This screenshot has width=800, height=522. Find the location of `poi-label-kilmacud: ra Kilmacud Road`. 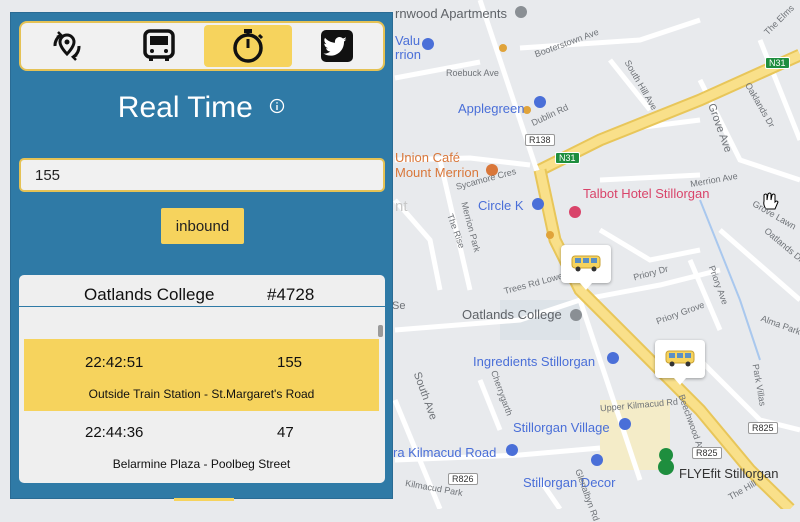

poi-label-kilmacud: ra Kilmacud Road is located at coordinates (445, 452).